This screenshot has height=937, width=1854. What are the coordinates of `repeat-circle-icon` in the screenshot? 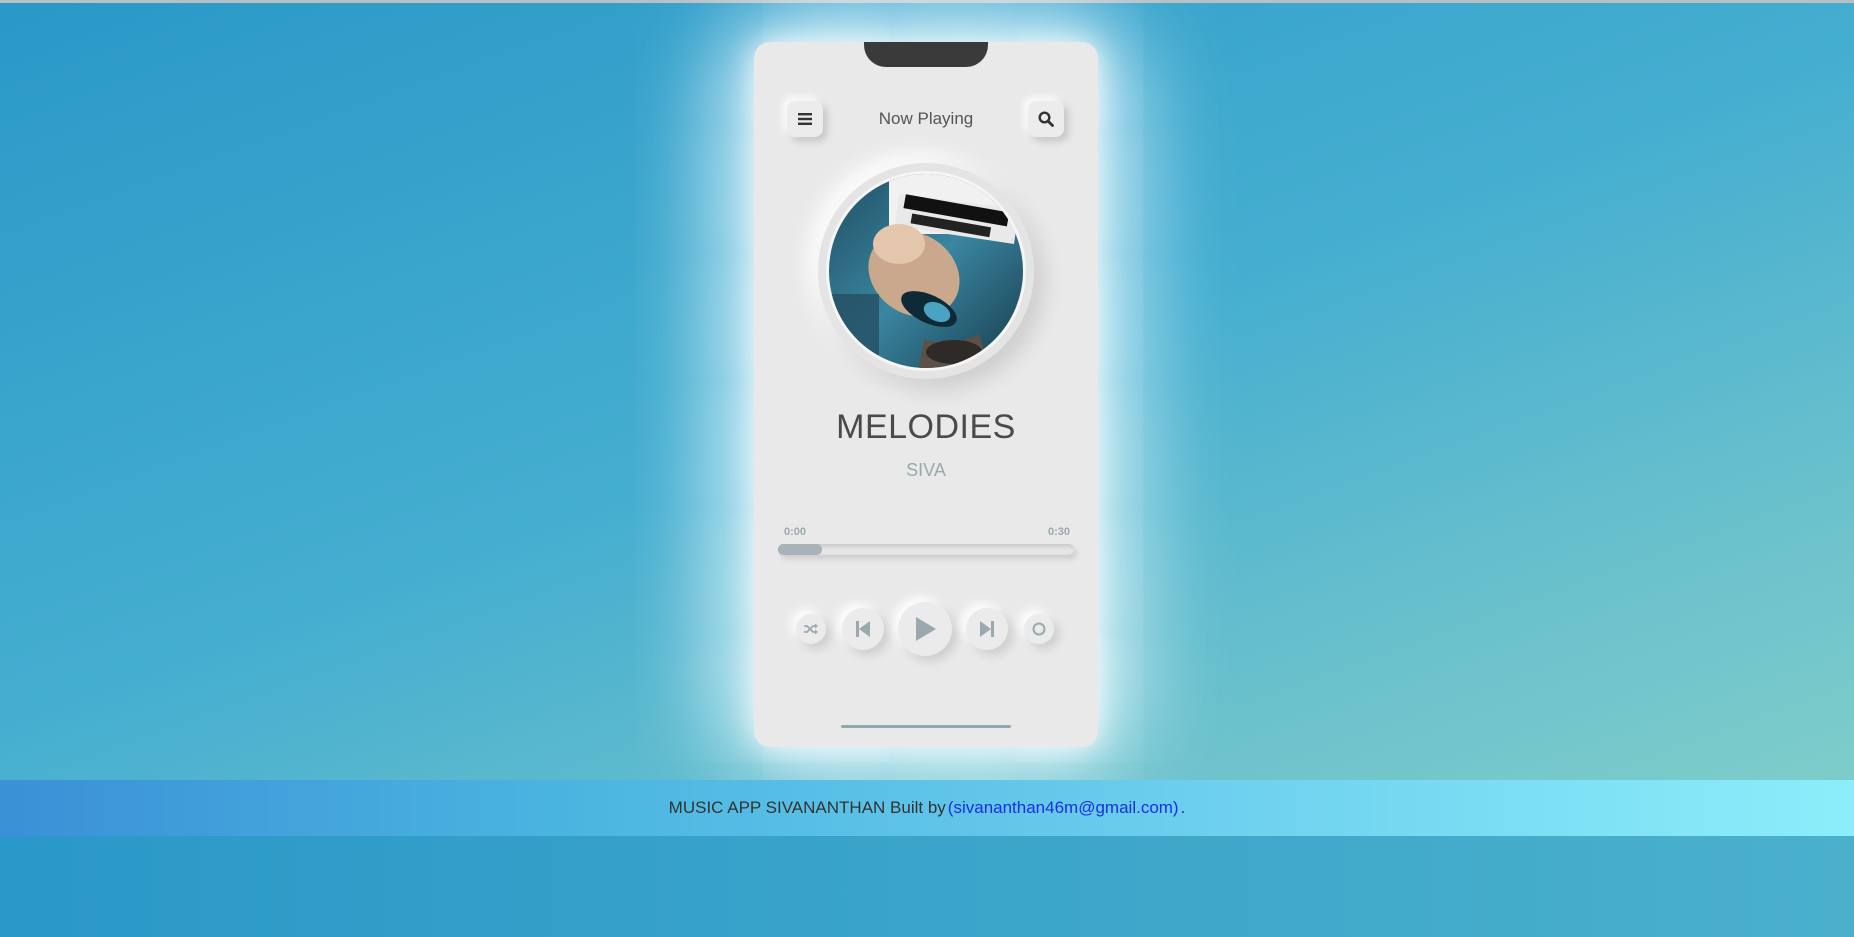 It's located at (1039, 629).